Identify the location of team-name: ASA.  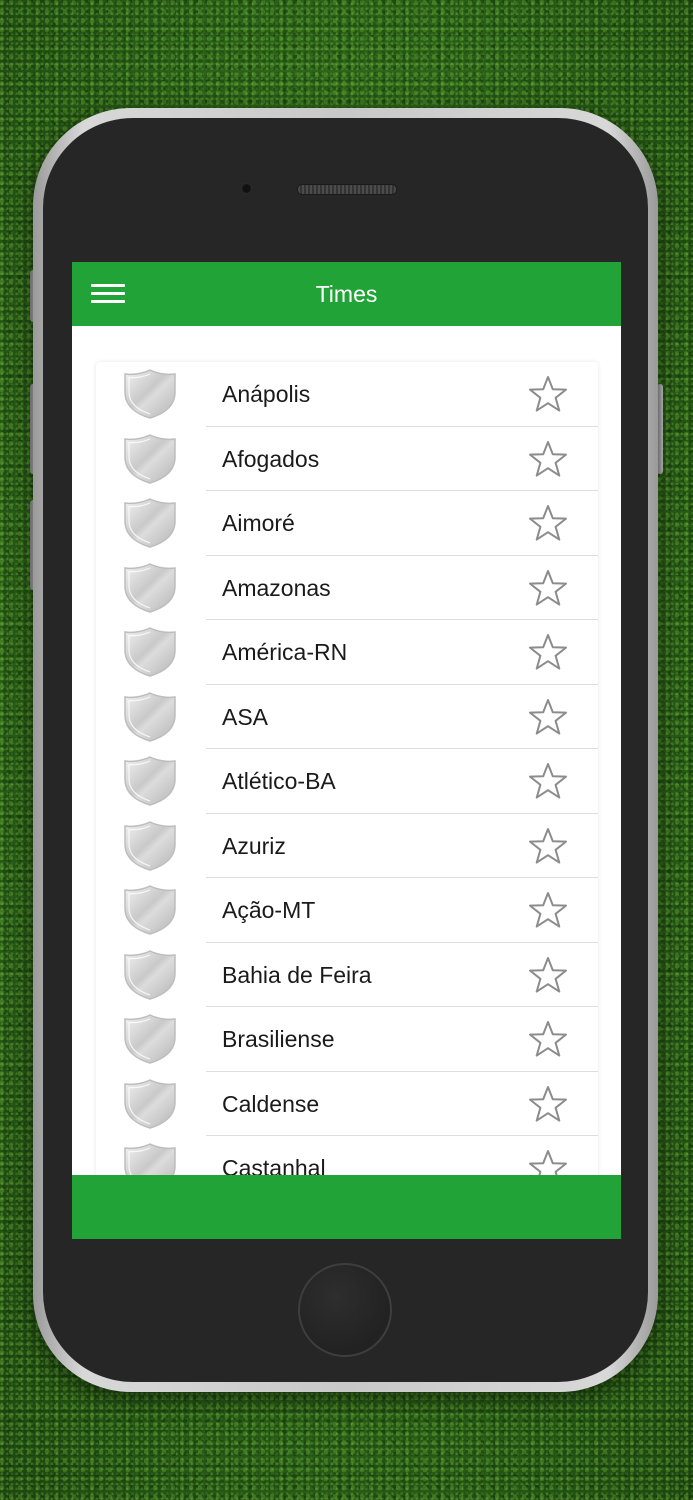
(245, 716).